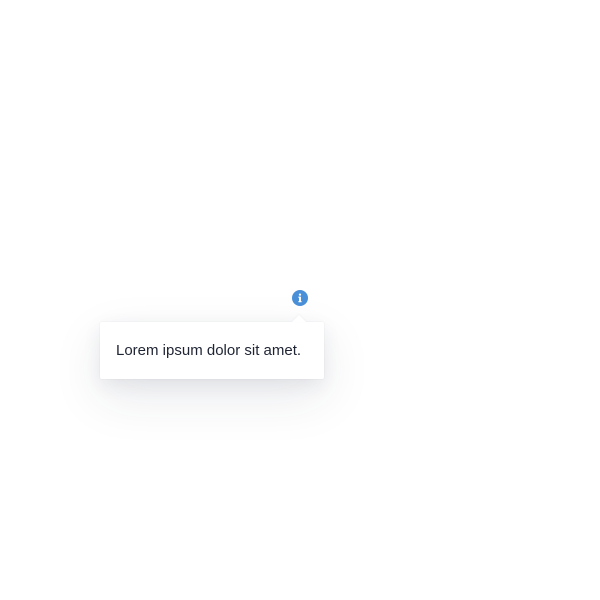 The width and height of the screenshot is (600, 600). I want to click on info-button, so click(300, 298).